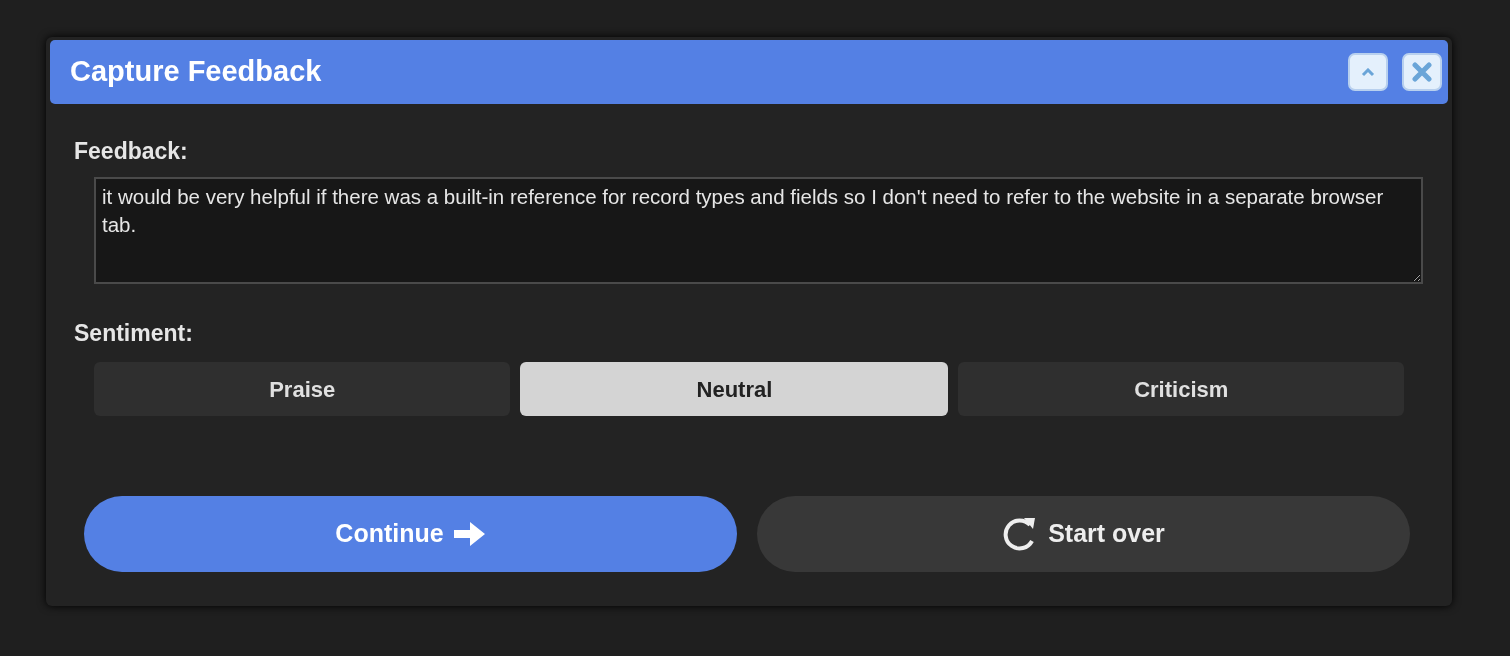 This screenshot has height=656, width=1510. I want to click on feedback-label: Feedback:, so click(131, 151).